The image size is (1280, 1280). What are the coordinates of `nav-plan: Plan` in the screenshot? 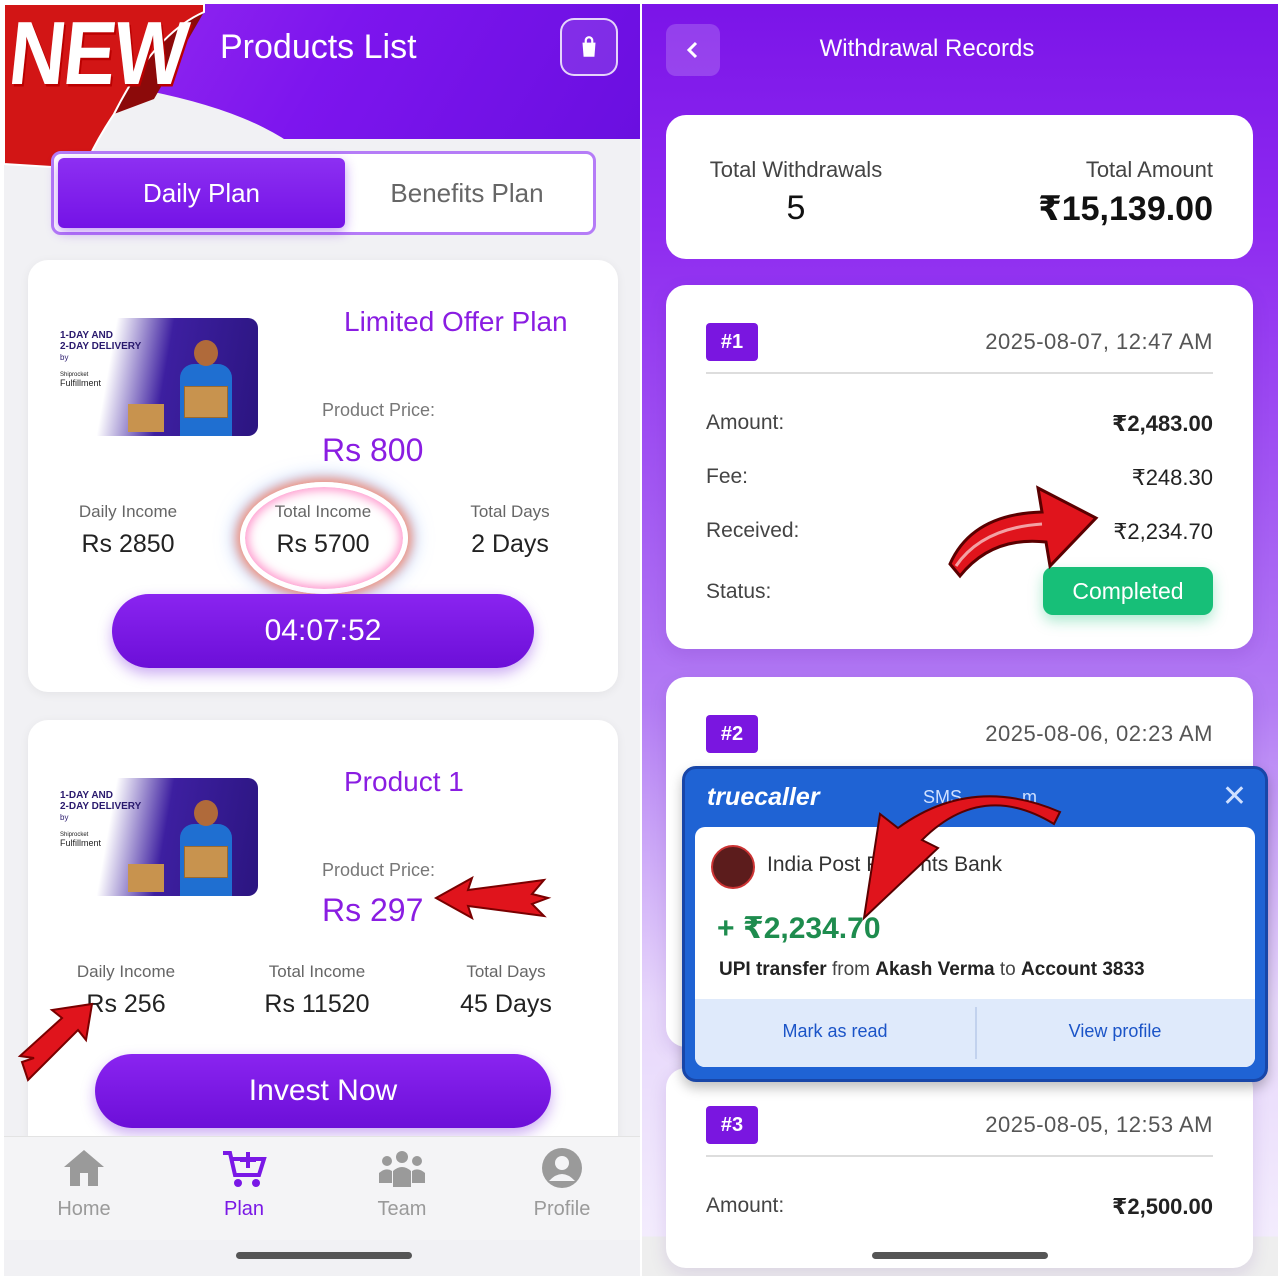 It's located at (244, 1184).